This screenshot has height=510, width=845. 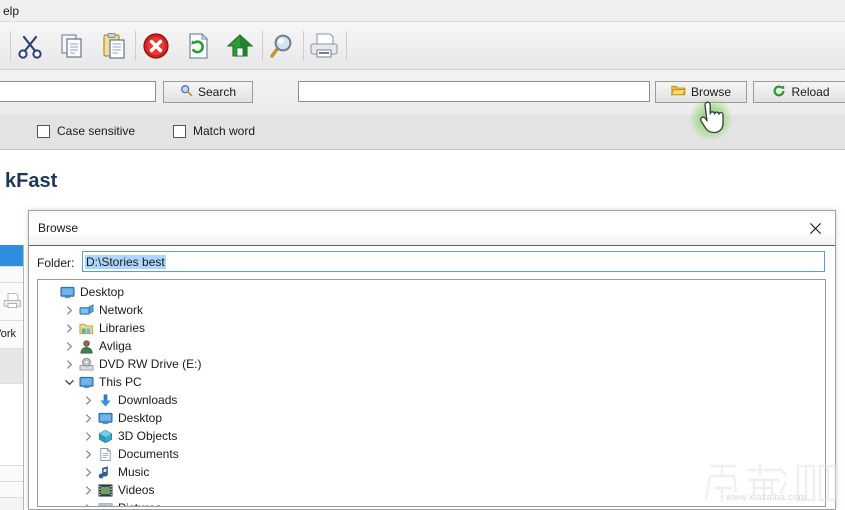 I want to click on reload-button: Reload, so click(x=799, y=92).